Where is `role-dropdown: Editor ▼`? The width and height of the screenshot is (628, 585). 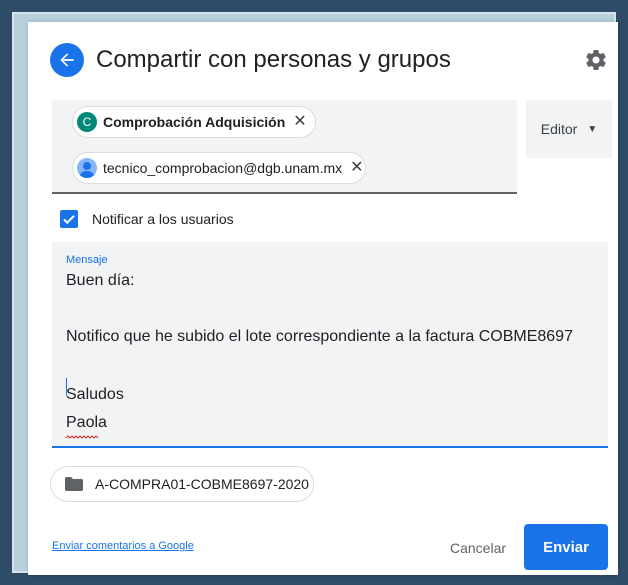 role-dropdown: Editor ▼ is located at coordinates (569, 129).